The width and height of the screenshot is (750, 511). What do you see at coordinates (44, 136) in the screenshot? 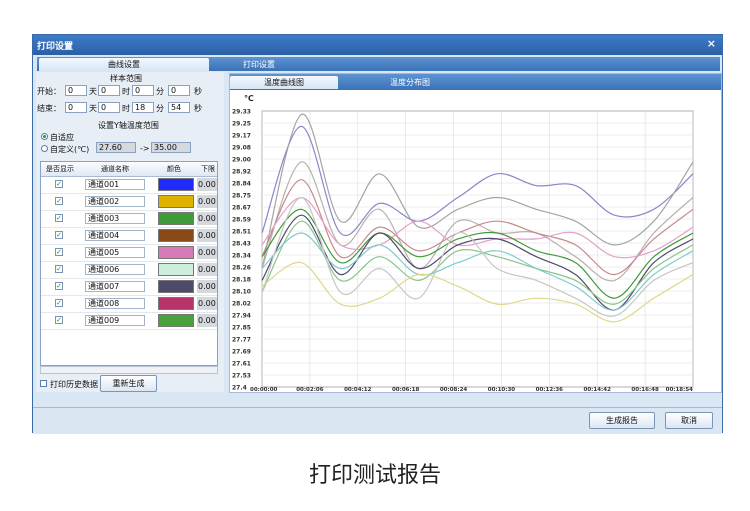
I see `auto-radio` at bounding box center [44, 136].